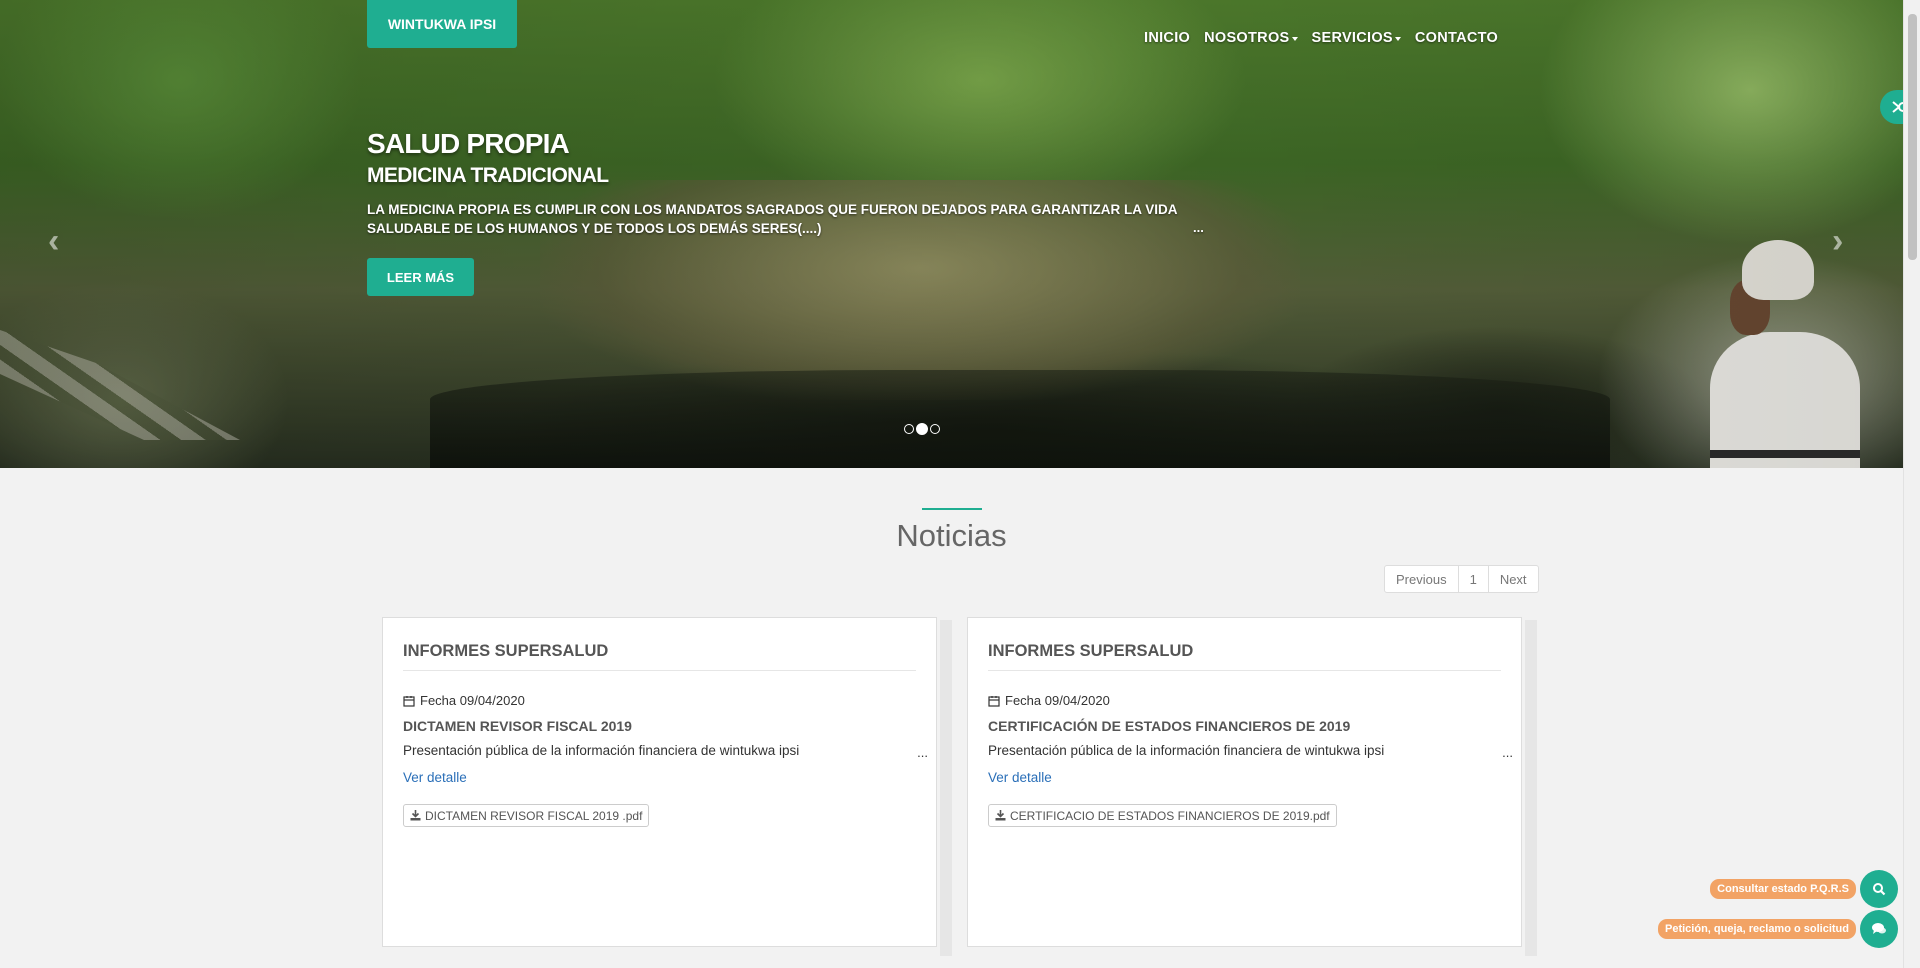 Image resolution: width=1920 pixels, height=968 pixels. Describe the element at coordinates (1912, 137) in the screenshot. I see `scrollbar-thumb` at that location.